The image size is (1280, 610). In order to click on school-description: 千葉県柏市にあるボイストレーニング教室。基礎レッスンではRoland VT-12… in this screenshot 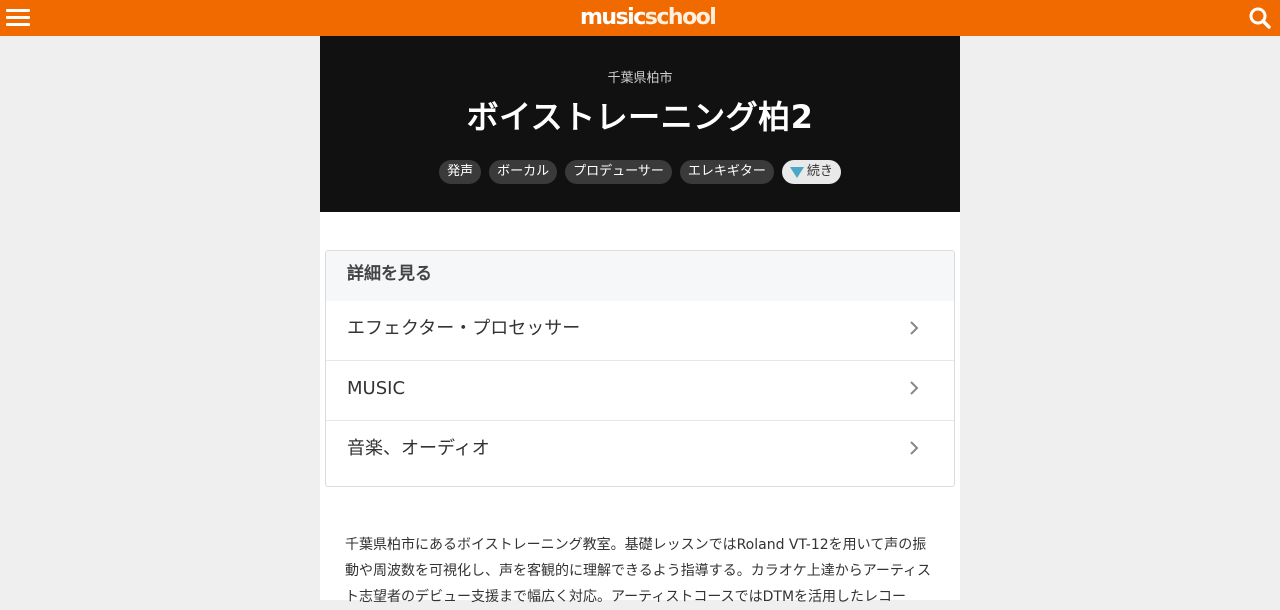, I will do `click(638, 571)`.